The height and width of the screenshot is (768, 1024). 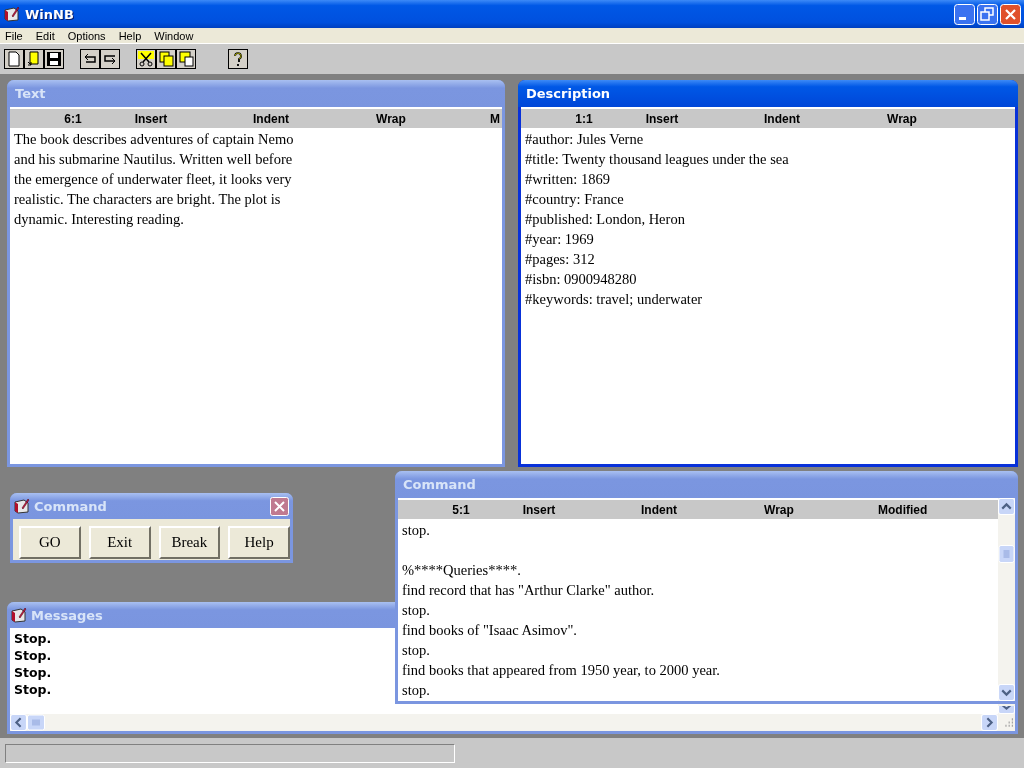 What do you see at coordinates (512, 722) in the screenshot?
I see `horizontal-scrollbar` at bounding box center [512, 722].